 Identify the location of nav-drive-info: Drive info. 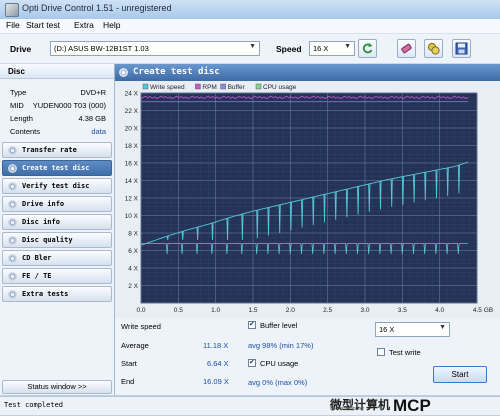
(57, 204).